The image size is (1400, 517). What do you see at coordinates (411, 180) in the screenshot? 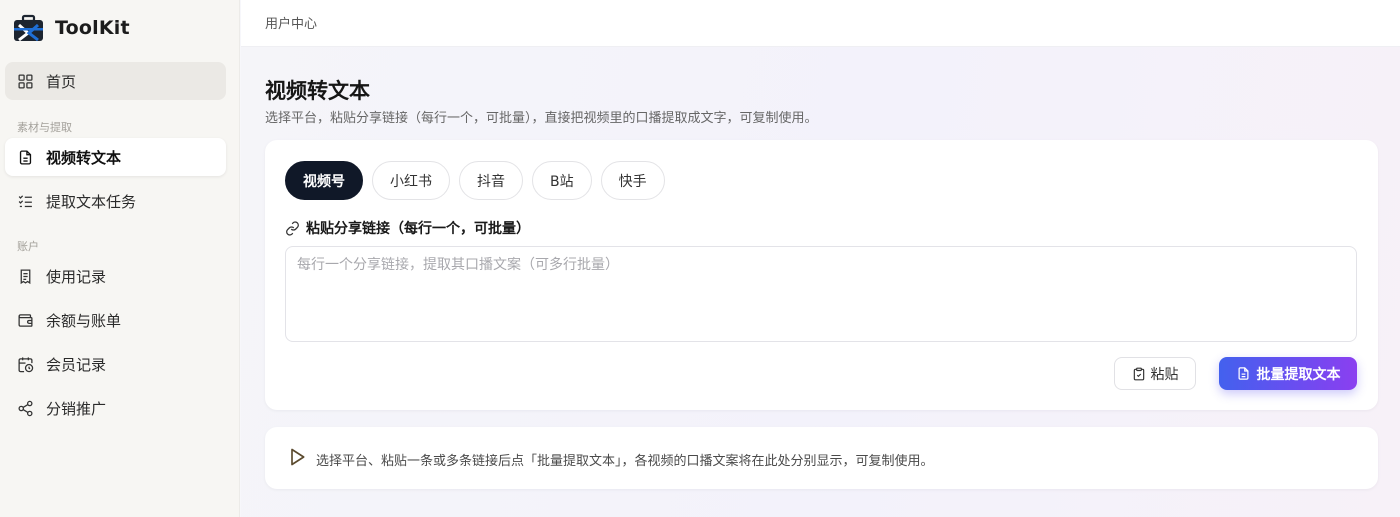
I see `tab-xiaohongshu: 小红书` at bounding box center [411, 180].